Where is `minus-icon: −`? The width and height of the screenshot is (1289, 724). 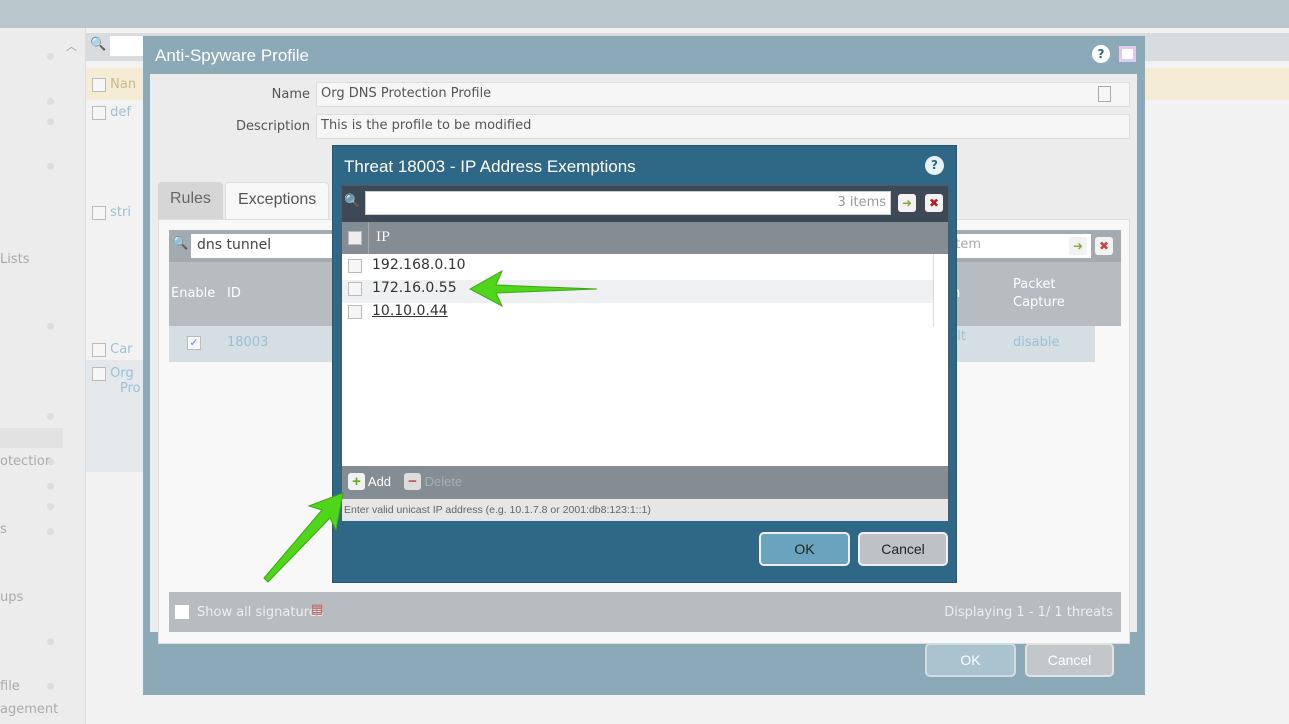
minus-icon: − is located at coordinates (412, 481).